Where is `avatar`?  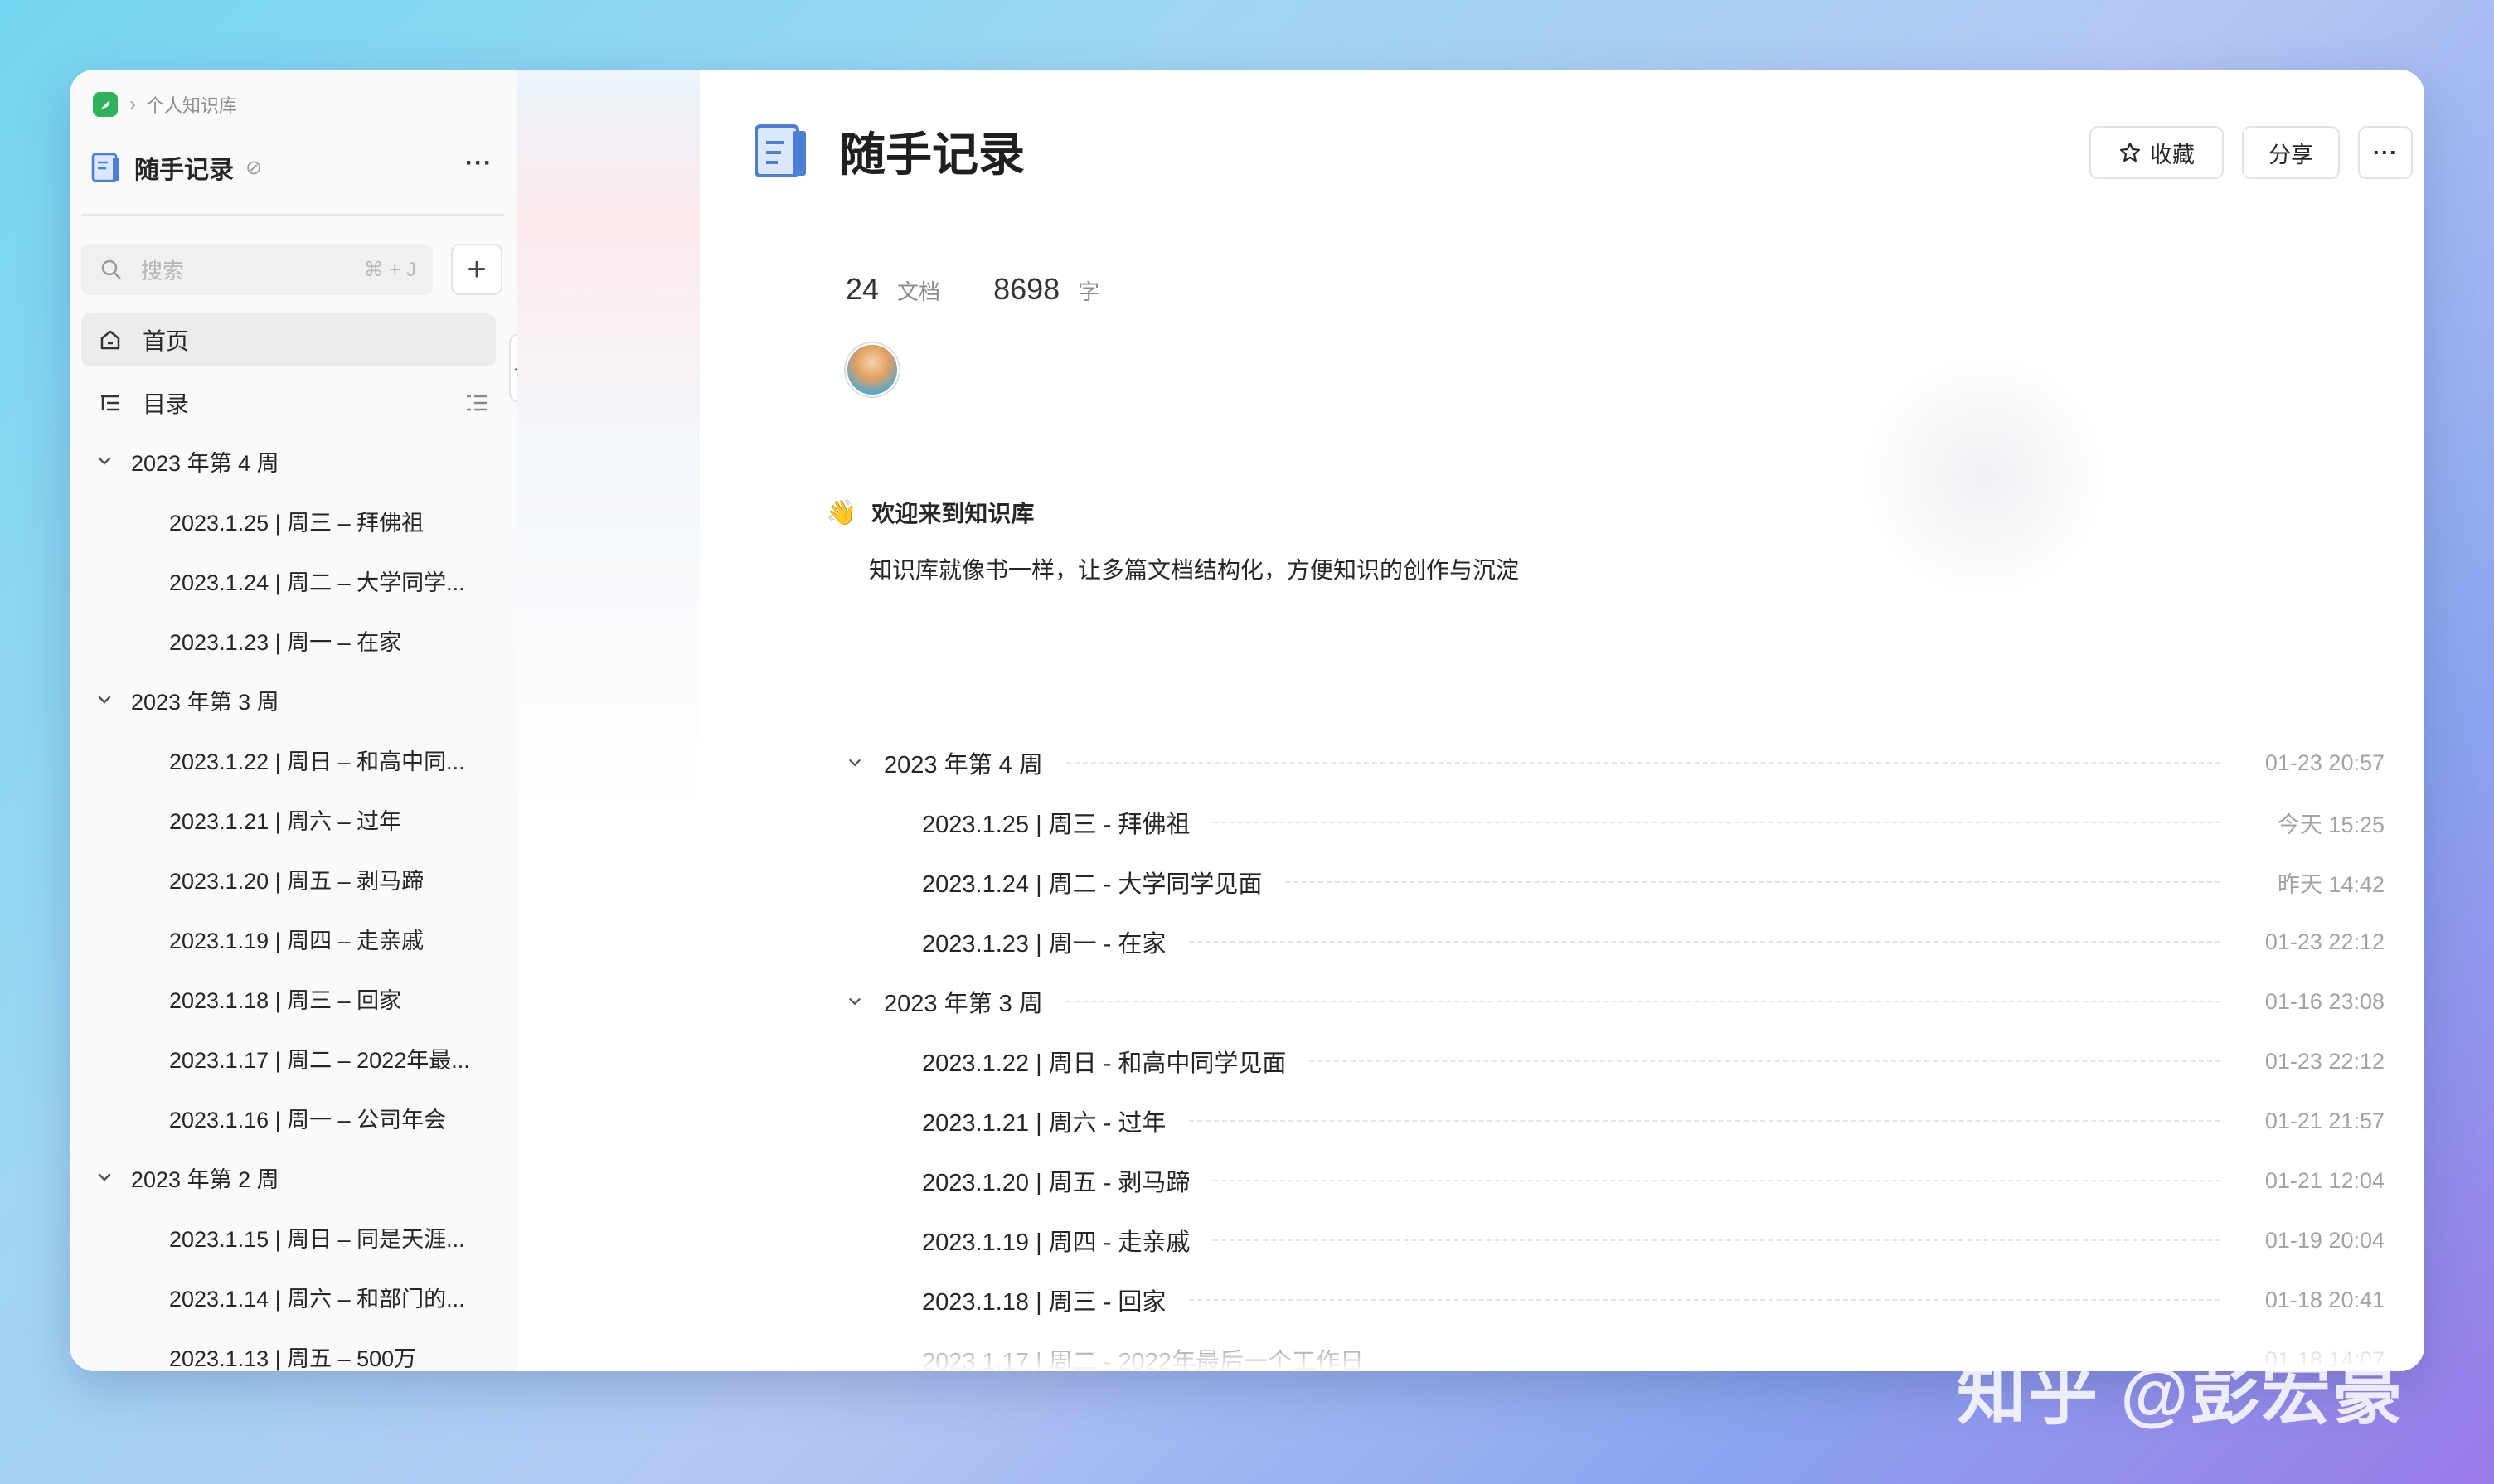 avatar is located at coordinates (872, 370).